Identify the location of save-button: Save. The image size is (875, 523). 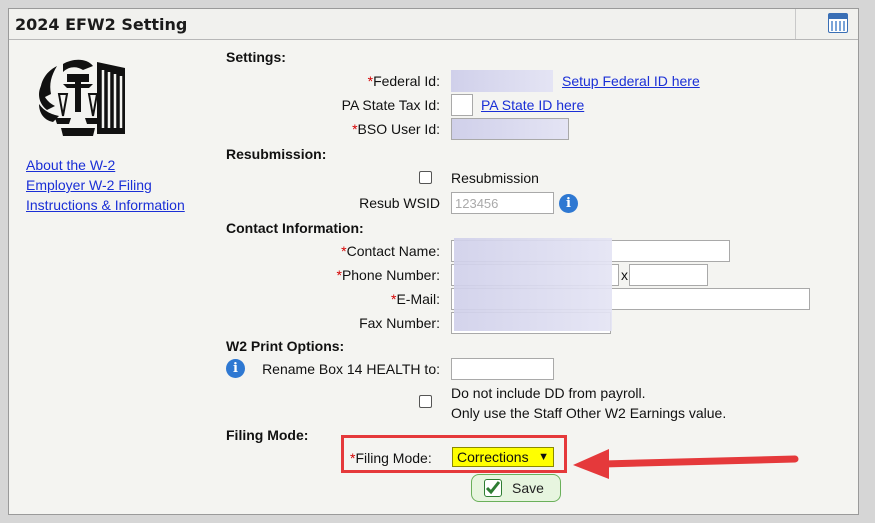
(516, 488).